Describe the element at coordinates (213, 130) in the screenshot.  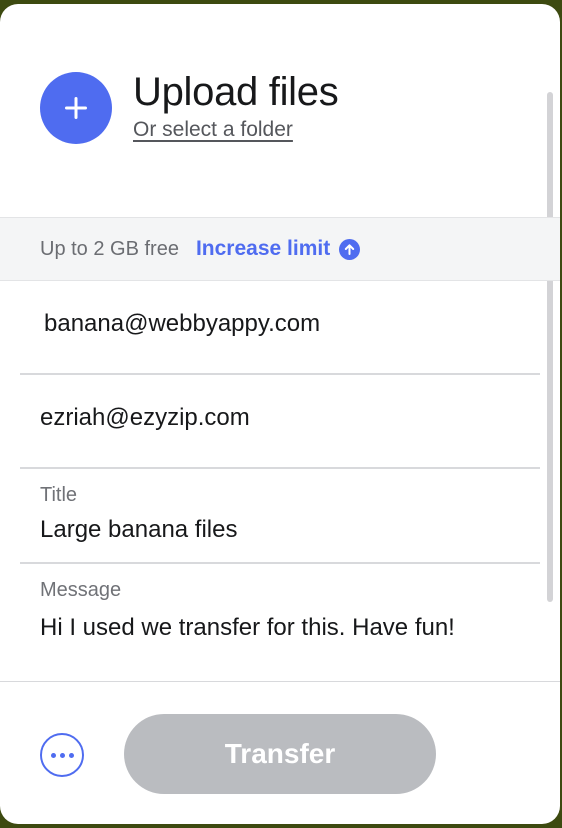
I see `select-folder-link: Or select a folder` at that location.